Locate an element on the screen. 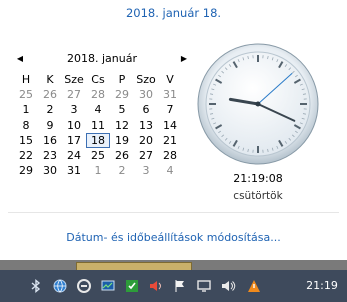 This screenshot has height=302, width=347. weekday-header: Szo is located at coordinates (146, 79).